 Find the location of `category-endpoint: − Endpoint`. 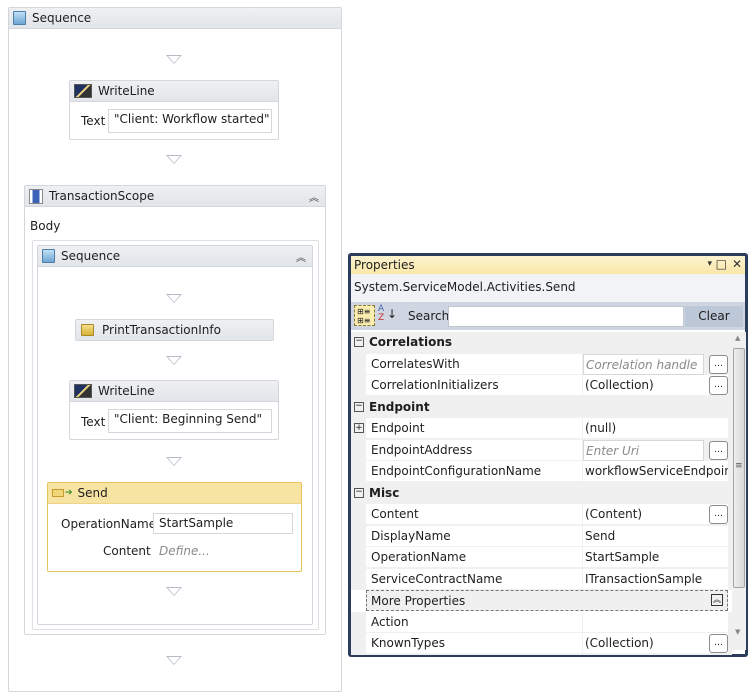

category-endpoint: − Endpoint is located at coordinates (541, 407).